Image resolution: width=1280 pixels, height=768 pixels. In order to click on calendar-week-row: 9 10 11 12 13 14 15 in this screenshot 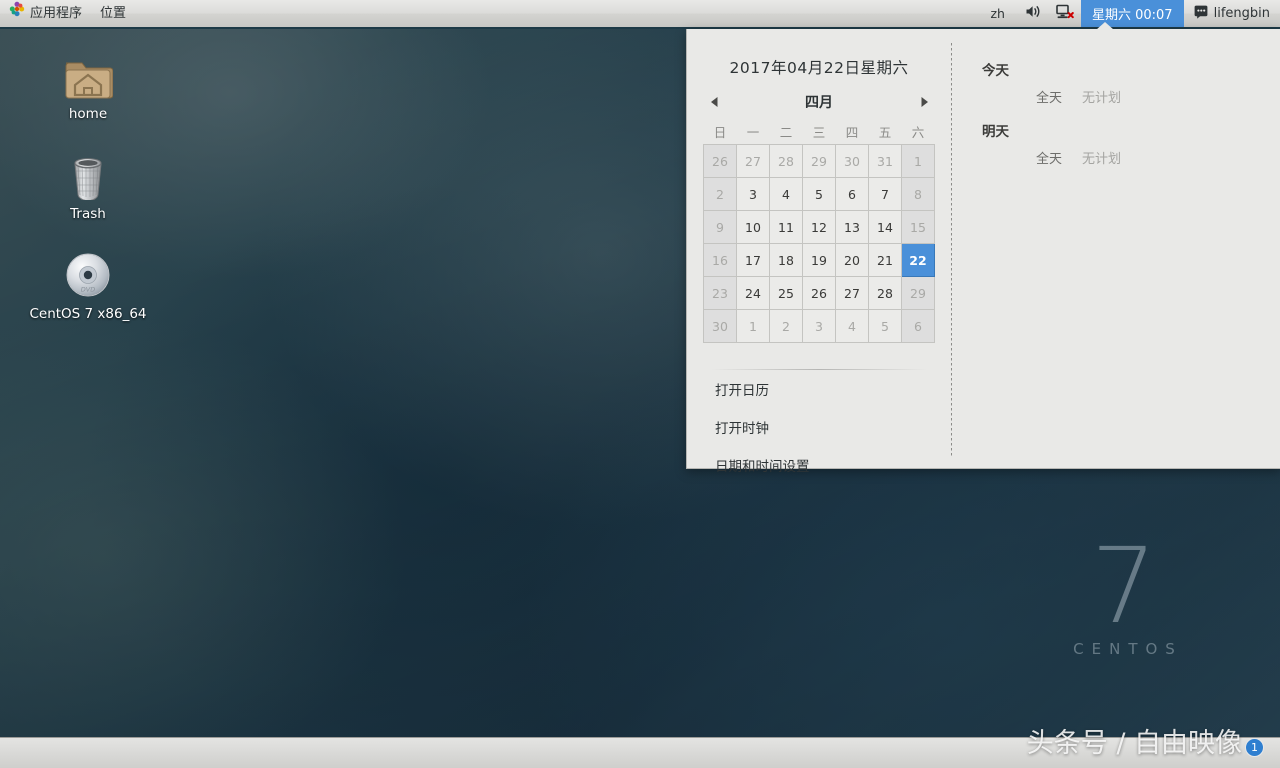, I will do `click(819, 227)`.